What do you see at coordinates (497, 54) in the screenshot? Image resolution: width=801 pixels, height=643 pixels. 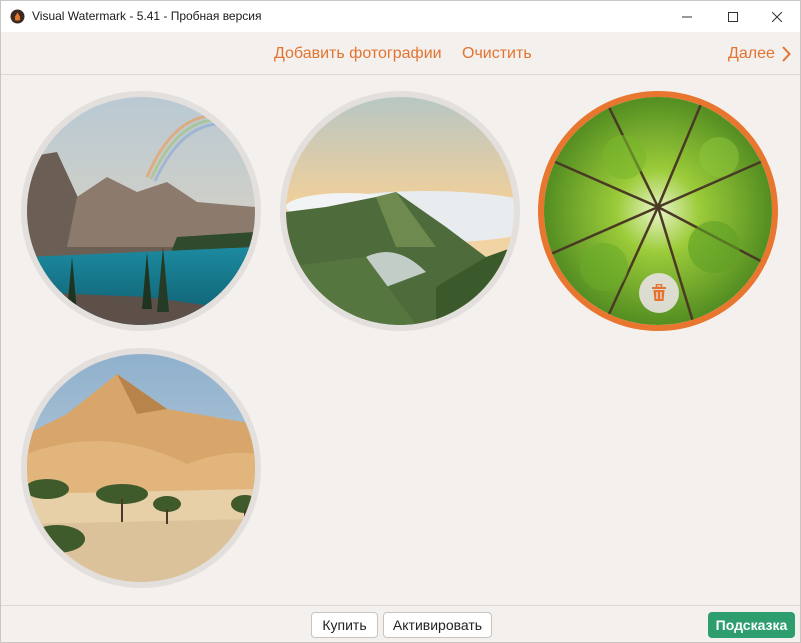 I see `clear-link: Очистить` at bounding box center [497, 54].